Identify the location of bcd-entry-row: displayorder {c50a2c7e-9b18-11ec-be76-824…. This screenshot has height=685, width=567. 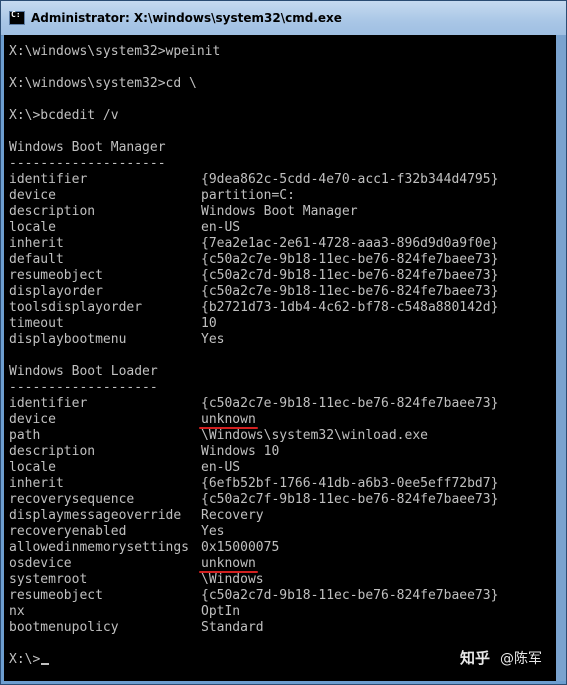
(253, 292).